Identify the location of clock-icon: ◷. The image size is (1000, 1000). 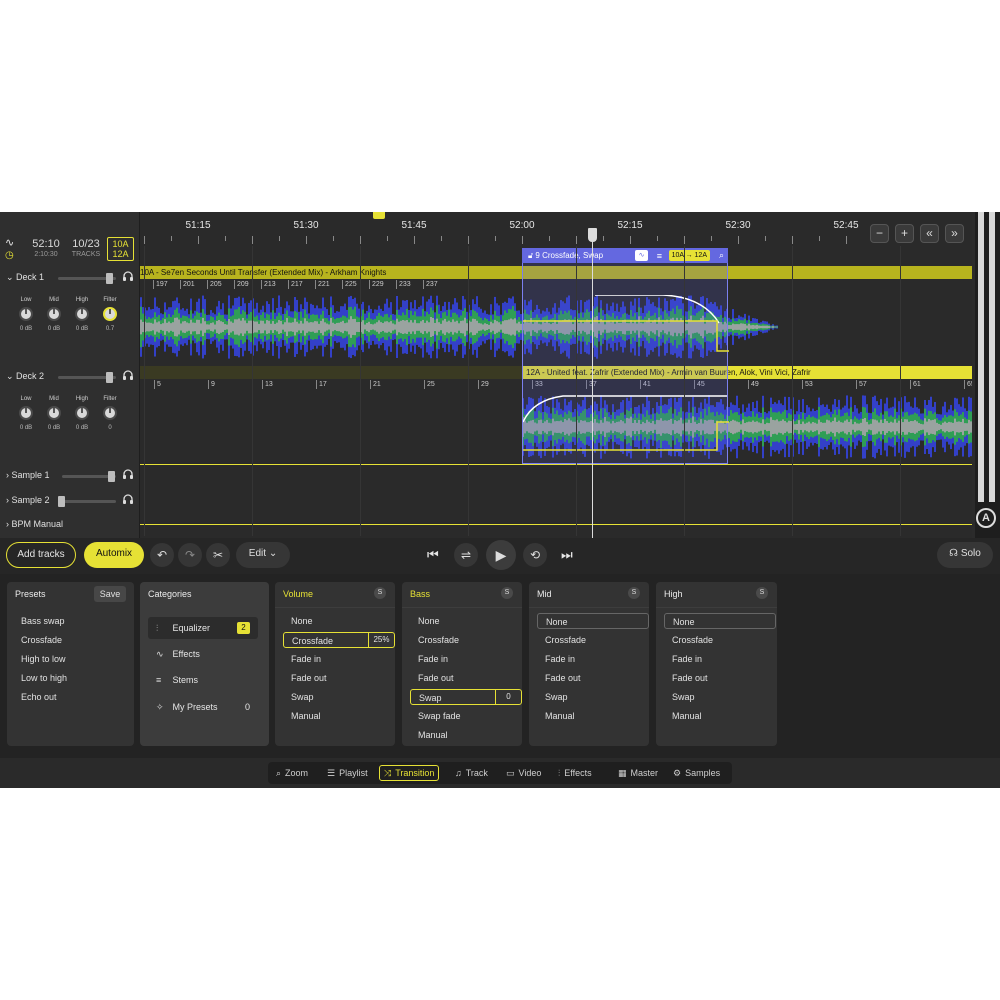
(9, 255).